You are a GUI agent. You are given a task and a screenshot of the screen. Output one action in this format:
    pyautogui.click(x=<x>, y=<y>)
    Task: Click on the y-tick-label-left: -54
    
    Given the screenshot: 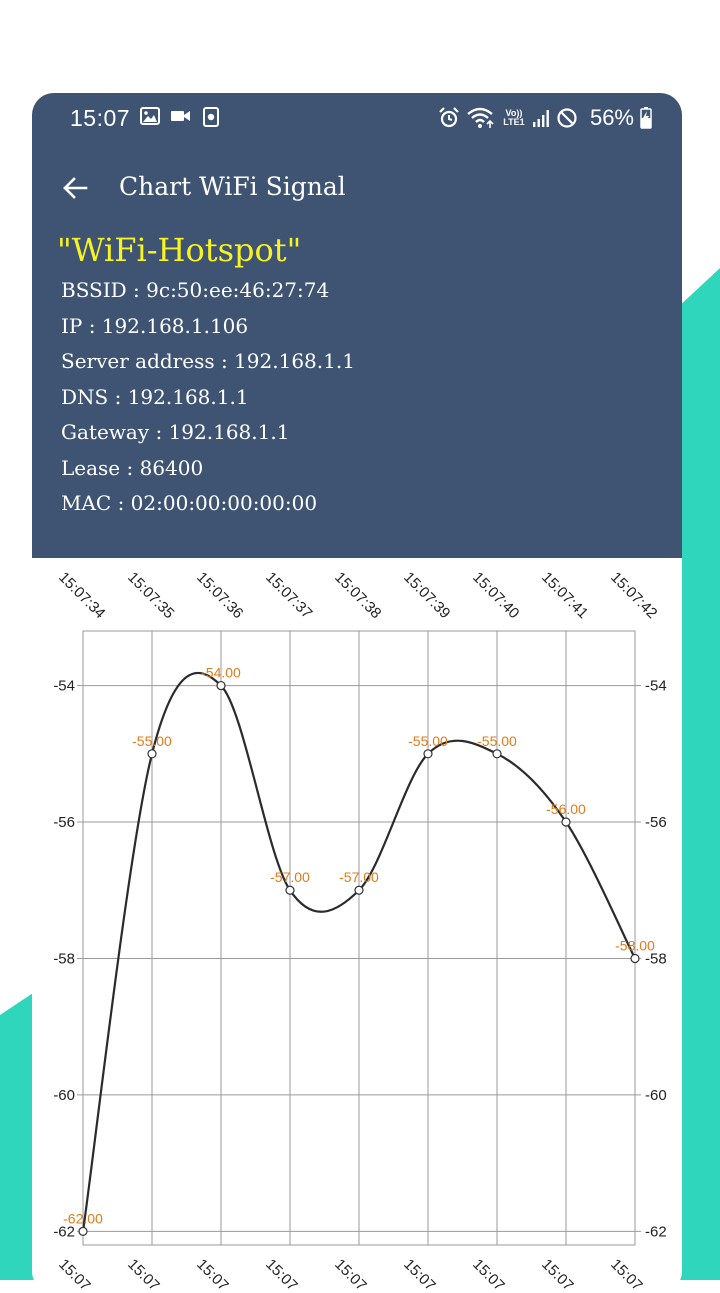 What is the action you would take?
    pyautogui.click(x=64, y=686)
    